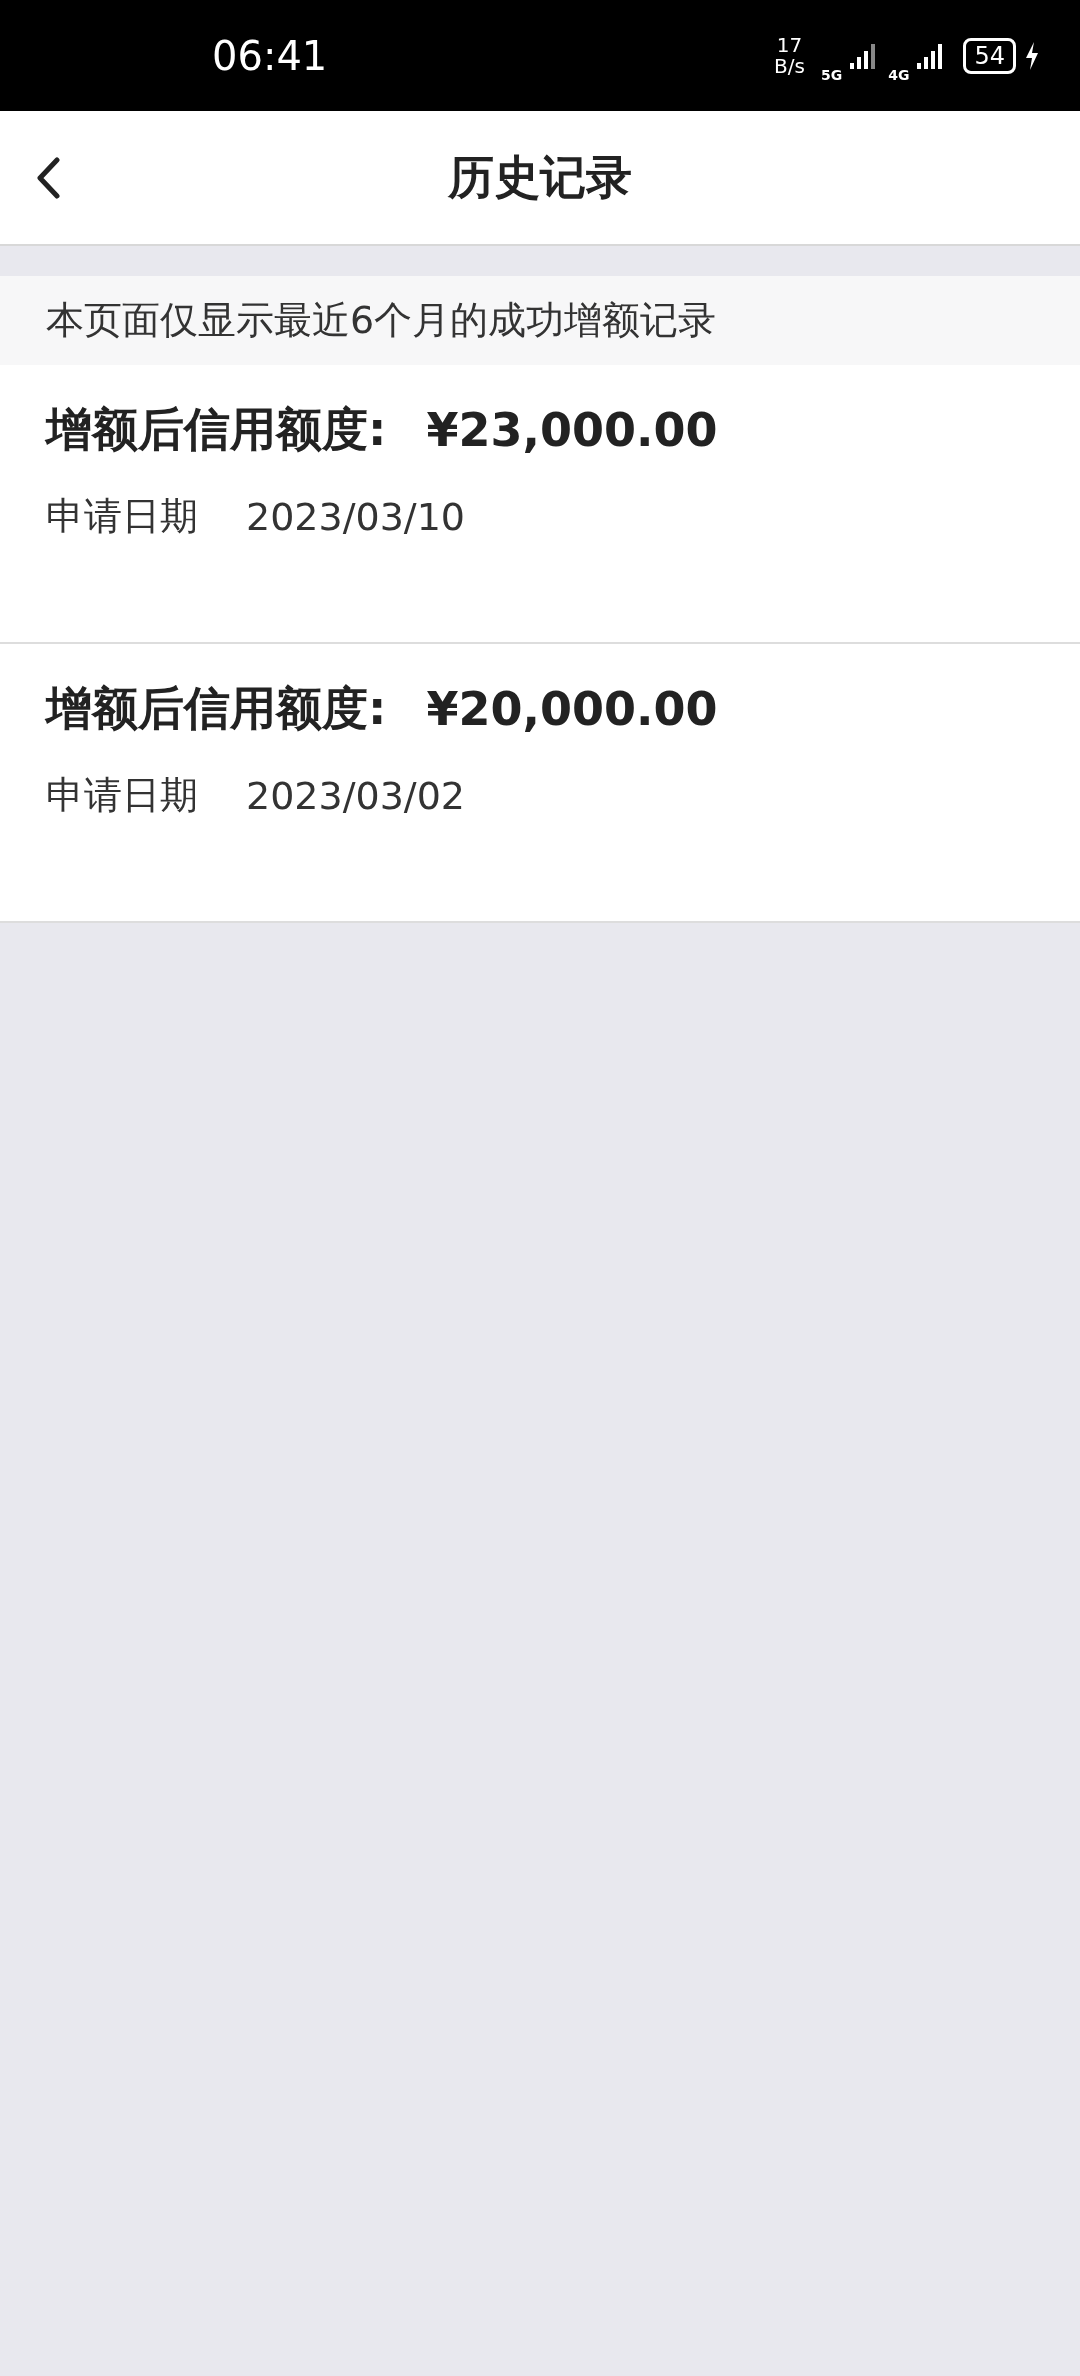 The height and width of the screenshot is (2376, 1080). I want to click on clock: 06:41, so click(270, 55).